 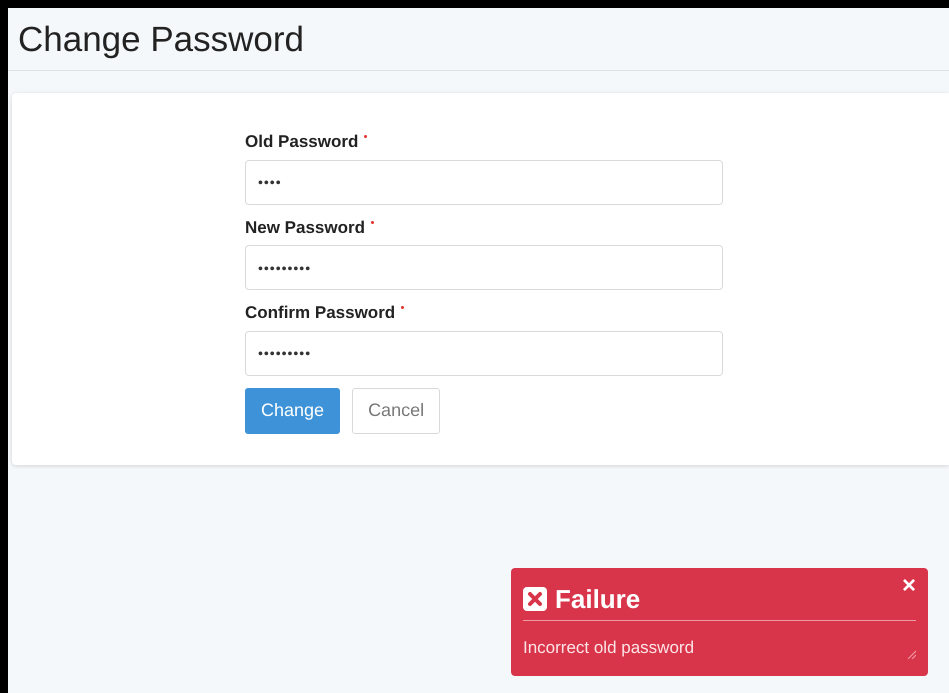 I want to click on field-label: Confirm Password, so click(x=320, y=313).